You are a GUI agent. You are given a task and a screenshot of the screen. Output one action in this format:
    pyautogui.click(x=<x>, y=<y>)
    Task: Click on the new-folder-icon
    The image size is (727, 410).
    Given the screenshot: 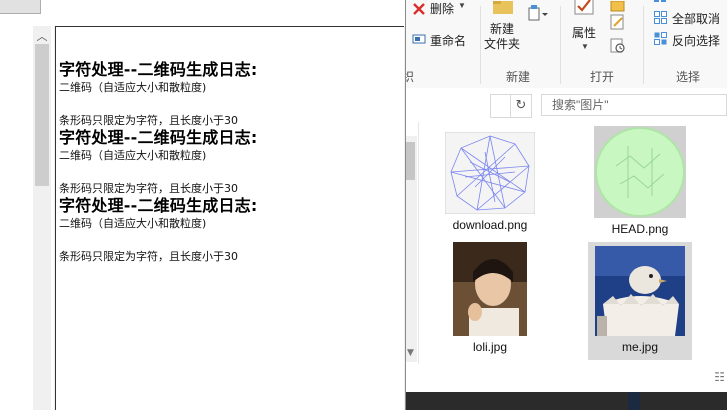 What is the action you would take?
    pyautogui.click(x=503, y=9)
    